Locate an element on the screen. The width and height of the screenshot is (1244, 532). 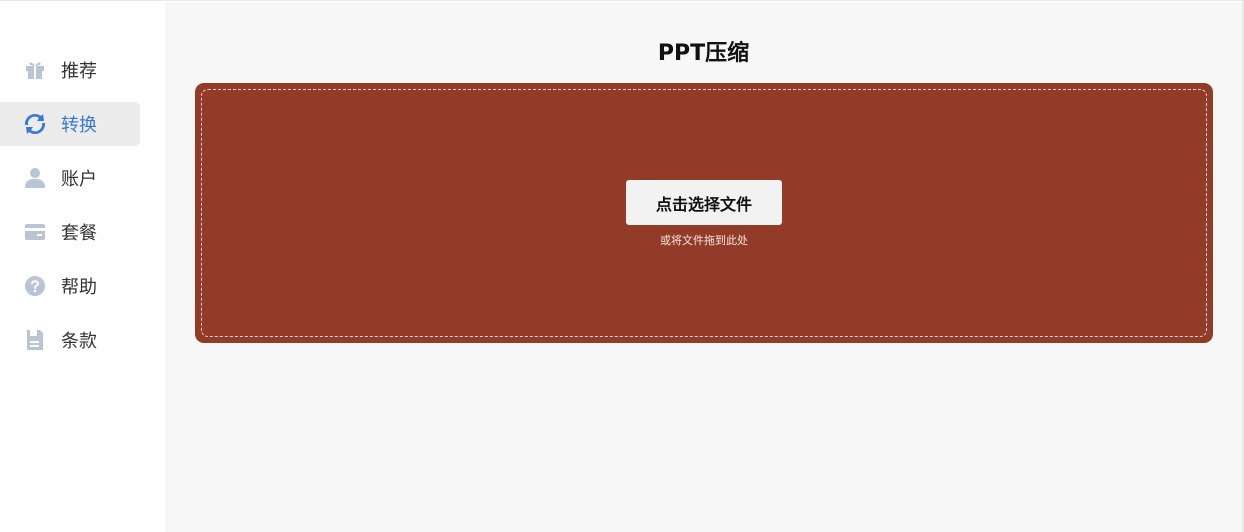
sidebar-item-convert: 转换 is located at coordinates (70, 124).